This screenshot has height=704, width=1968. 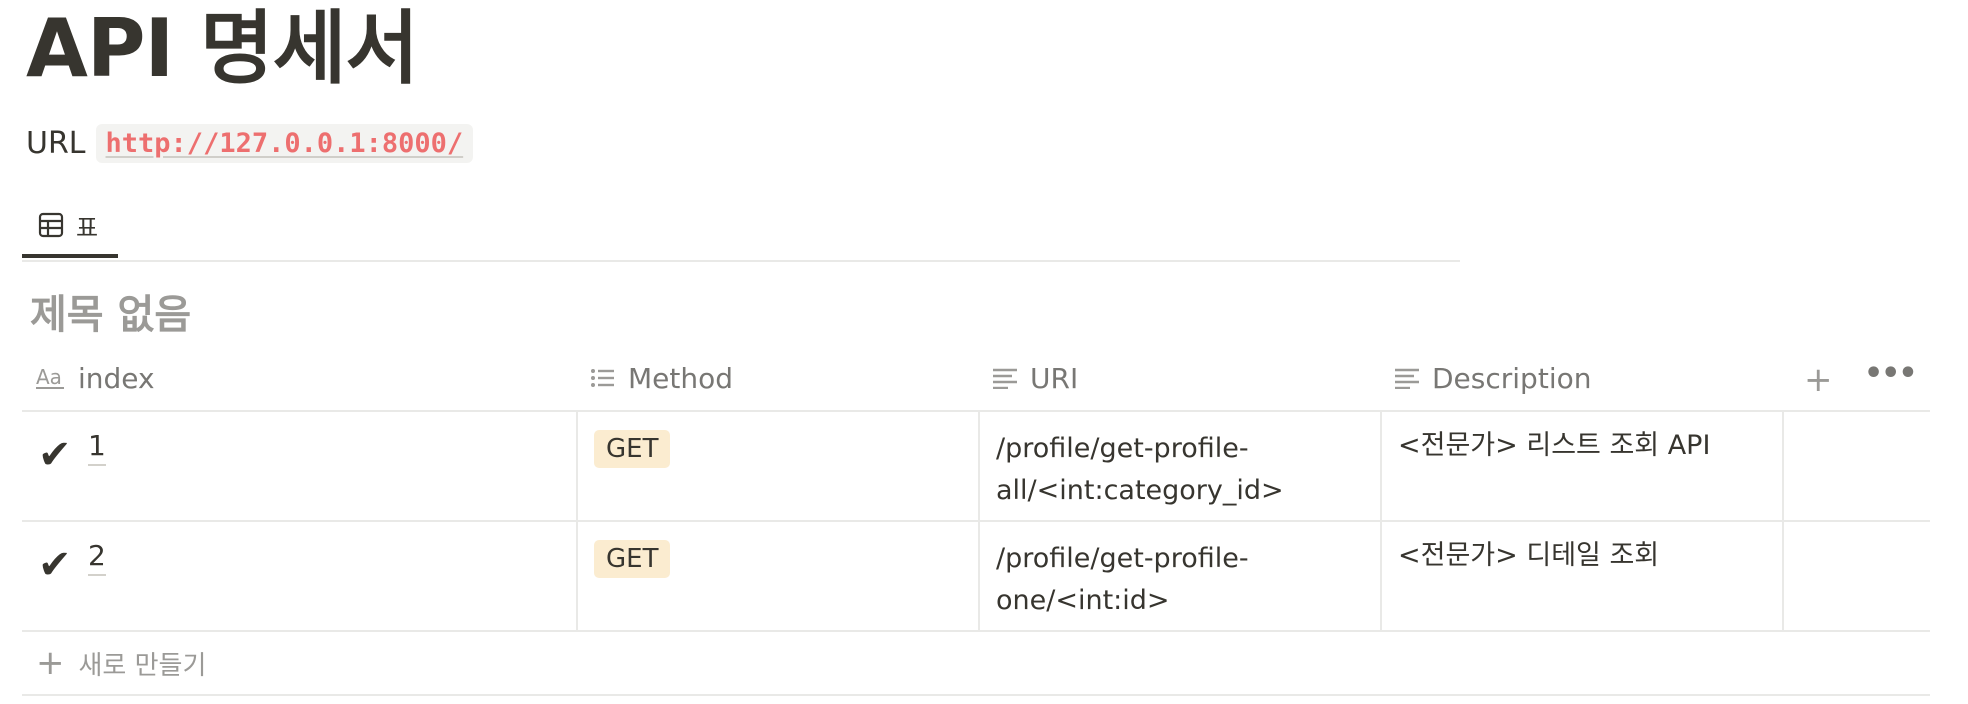 I want to click on new-row-label: 새로 만들기, so click(x=142, y=665).